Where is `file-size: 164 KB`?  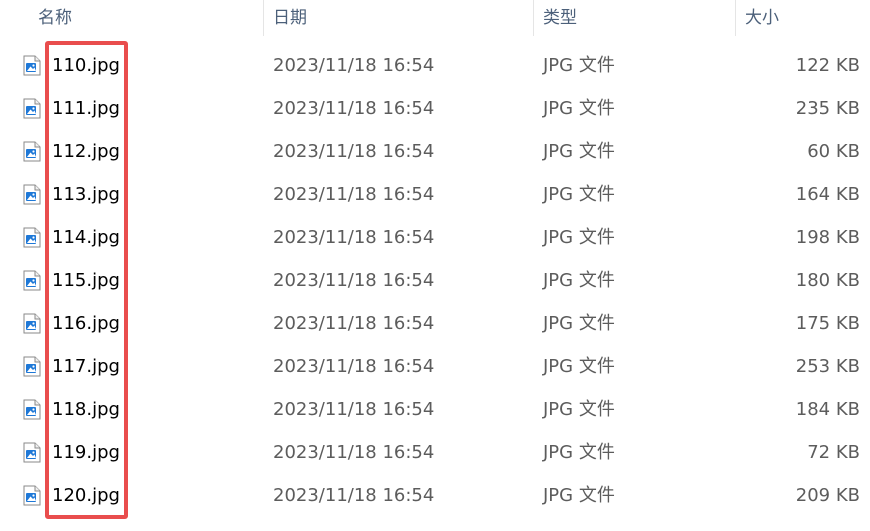
file-size: 164 KB is located at coordinates (827, 194).